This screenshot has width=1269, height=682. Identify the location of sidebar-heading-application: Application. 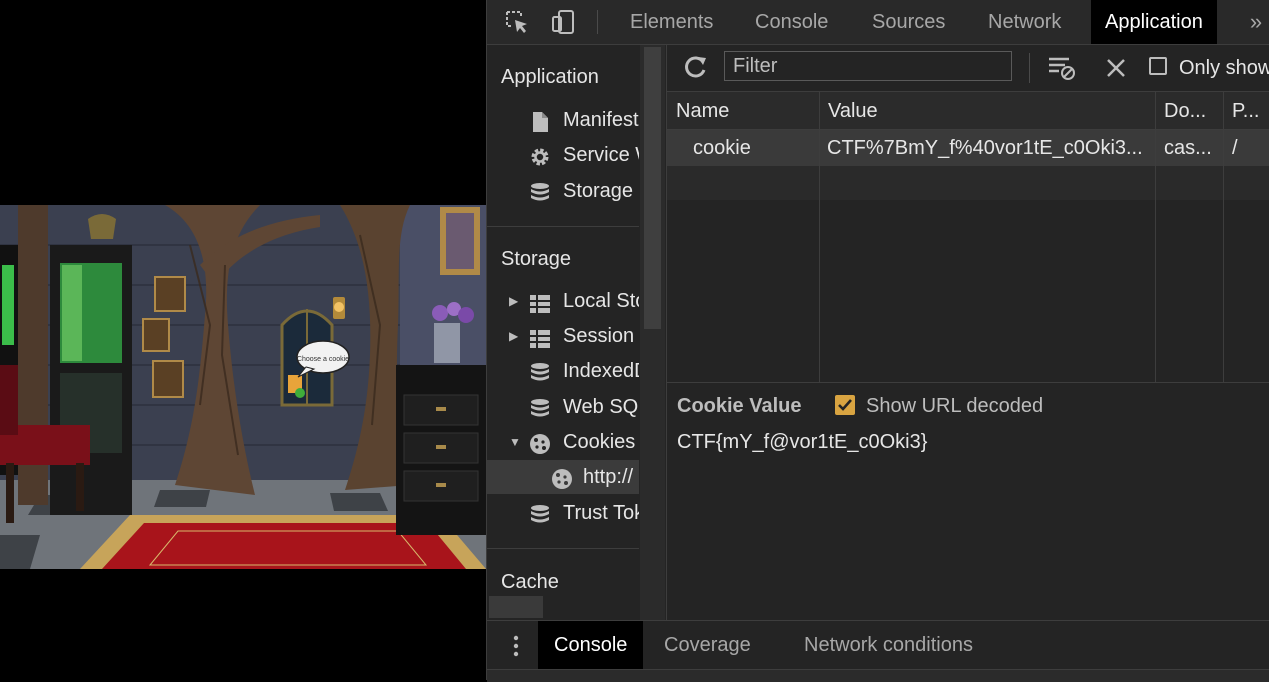
(550, 77).